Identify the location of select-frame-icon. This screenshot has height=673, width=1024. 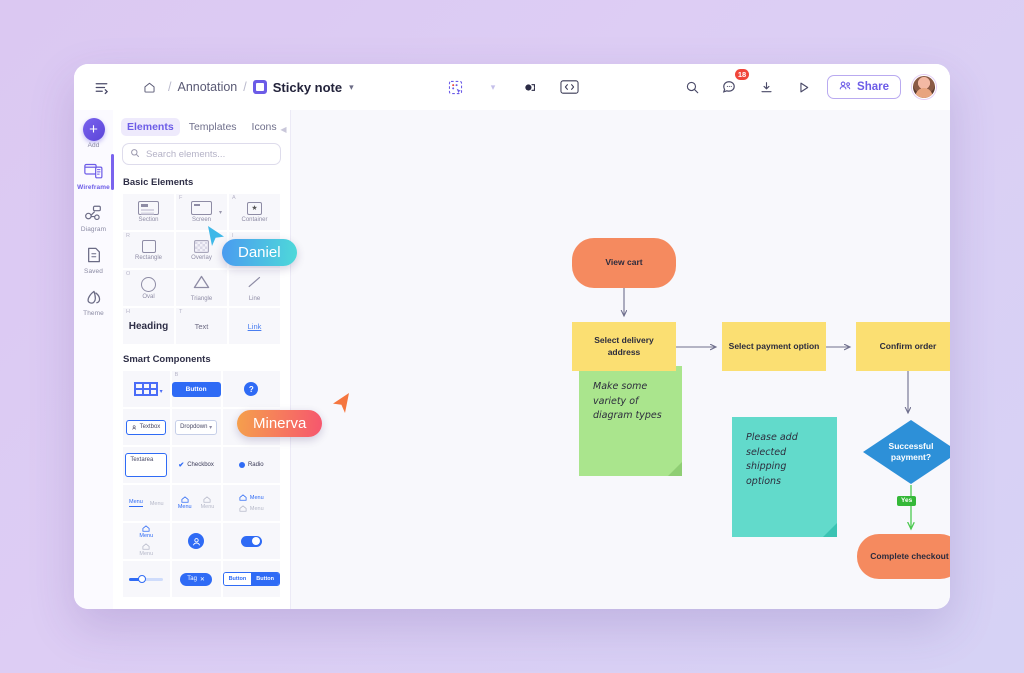
(455, 87).